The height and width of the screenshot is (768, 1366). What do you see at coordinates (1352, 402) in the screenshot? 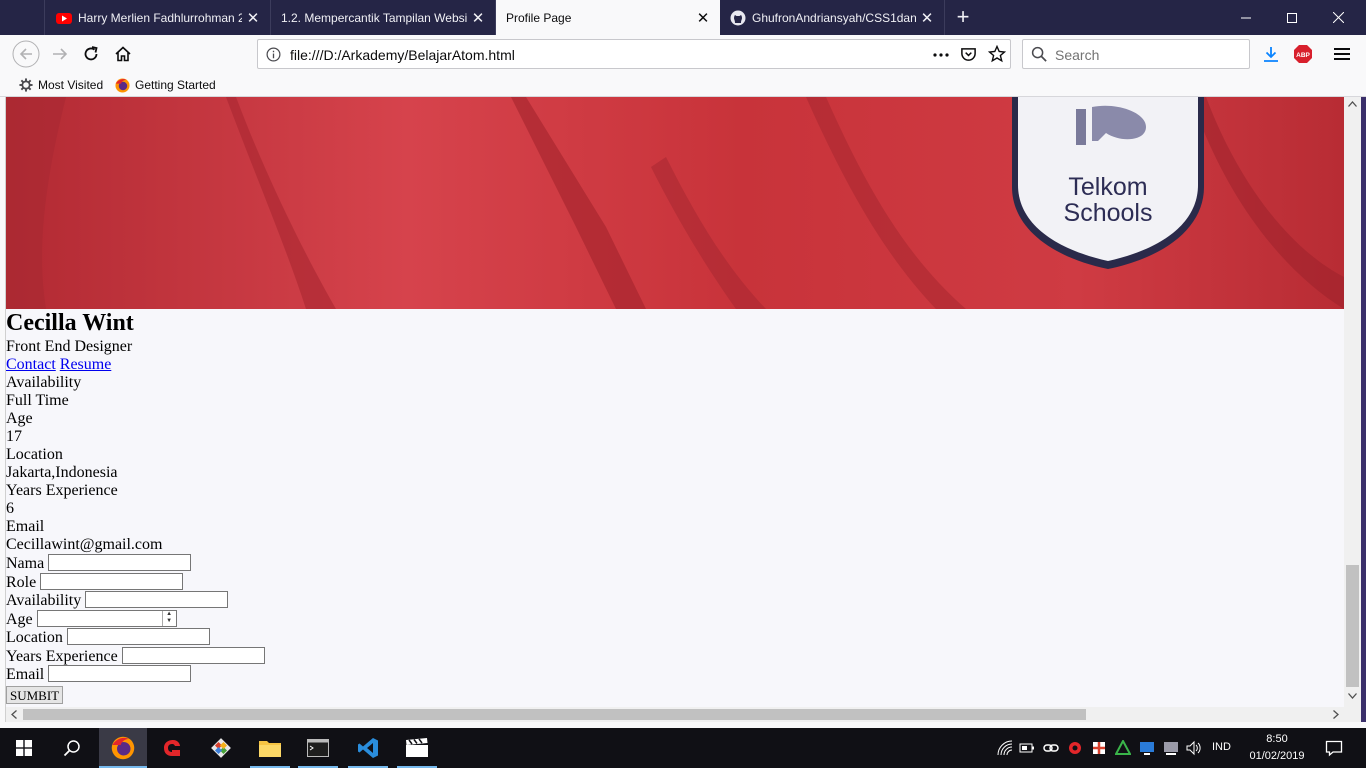
I see `vertical-scrollbar` at bounding box center [1352, 402].